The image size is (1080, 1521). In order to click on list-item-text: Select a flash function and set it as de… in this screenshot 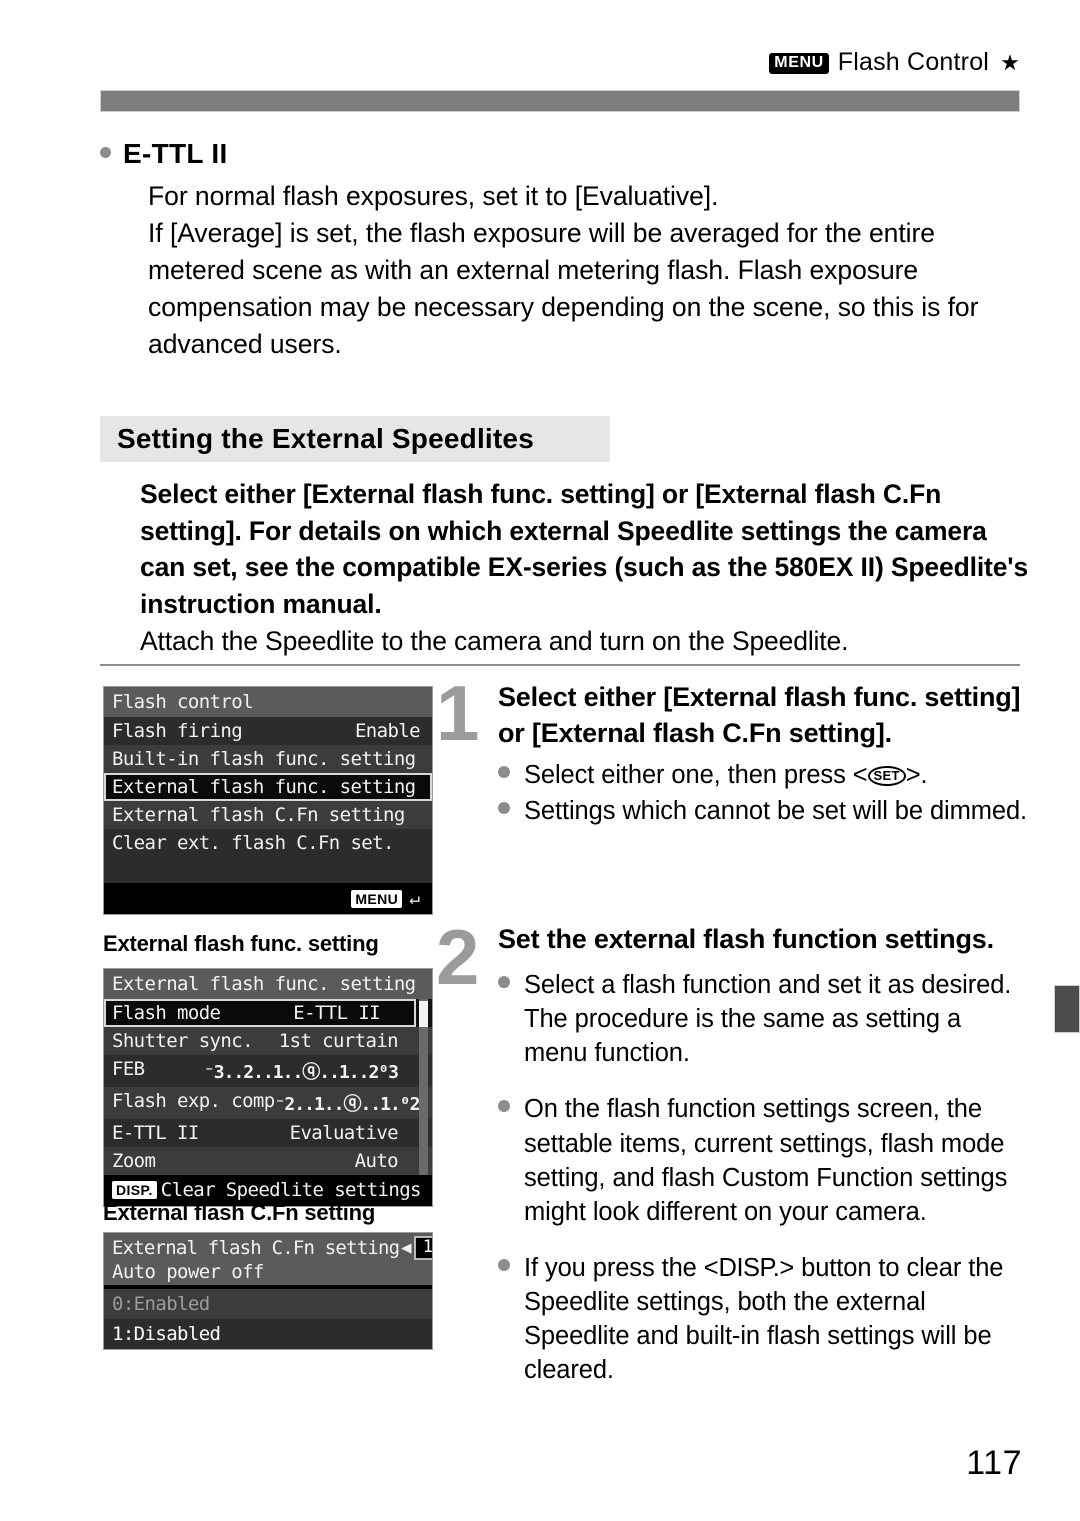, I will do `click(768, 1019)`.